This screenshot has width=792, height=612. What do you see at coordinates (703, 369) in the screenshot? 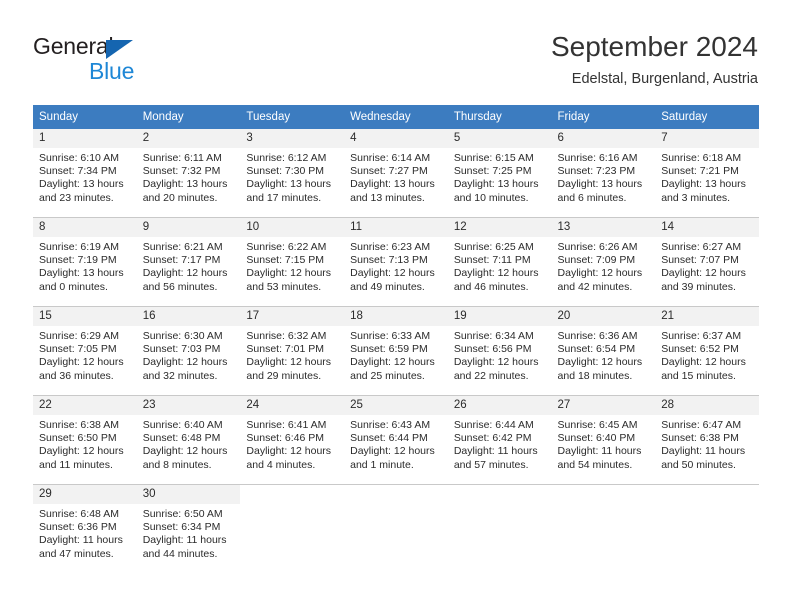
I see `daylight-text: Daylight: 12 hours and 15 minutes.` at bounding box center [703, 369].